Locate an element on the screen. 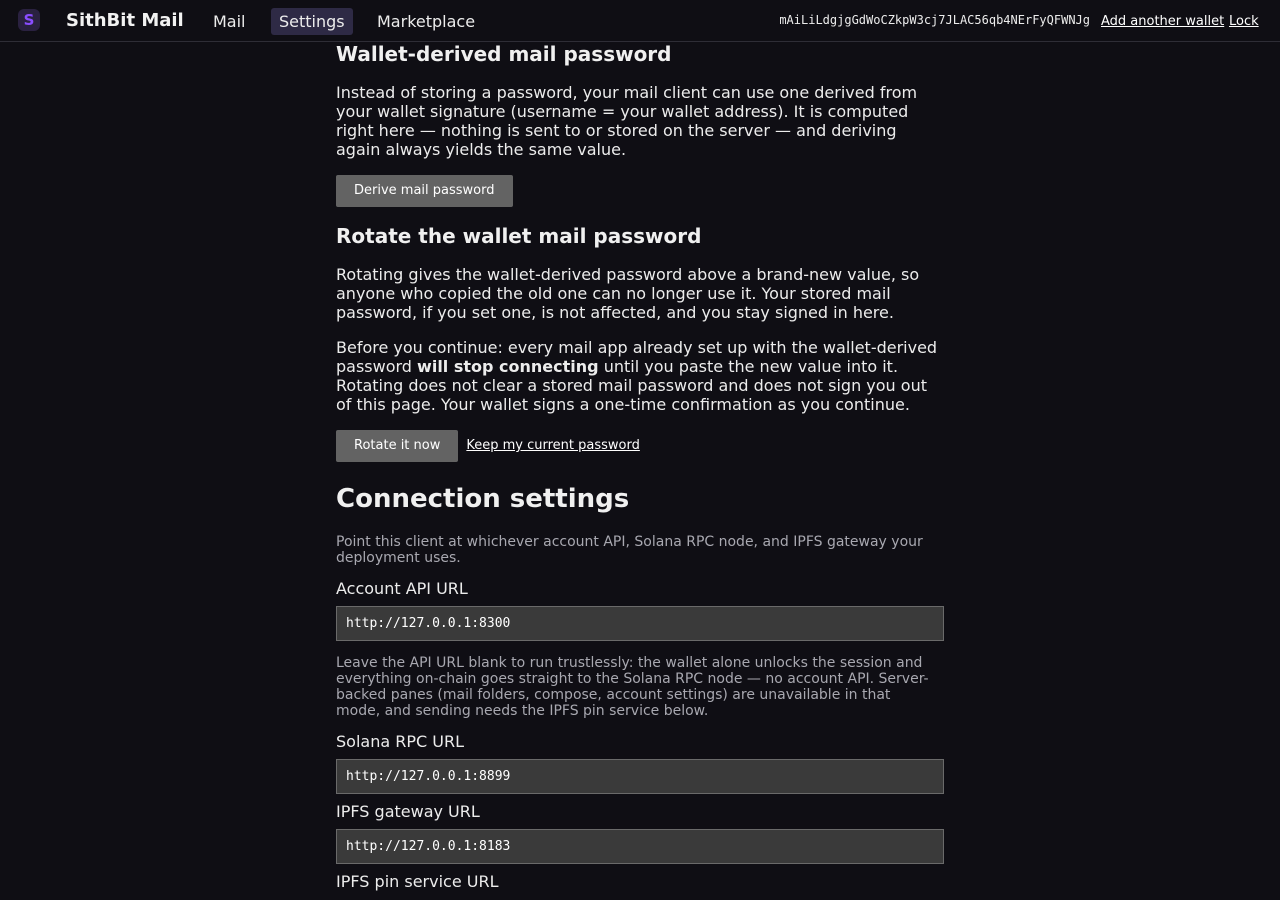 This screenshot has width=1280, height=900. rpc-url-label: Solana RPC URL is located at coordinates (400, 741).